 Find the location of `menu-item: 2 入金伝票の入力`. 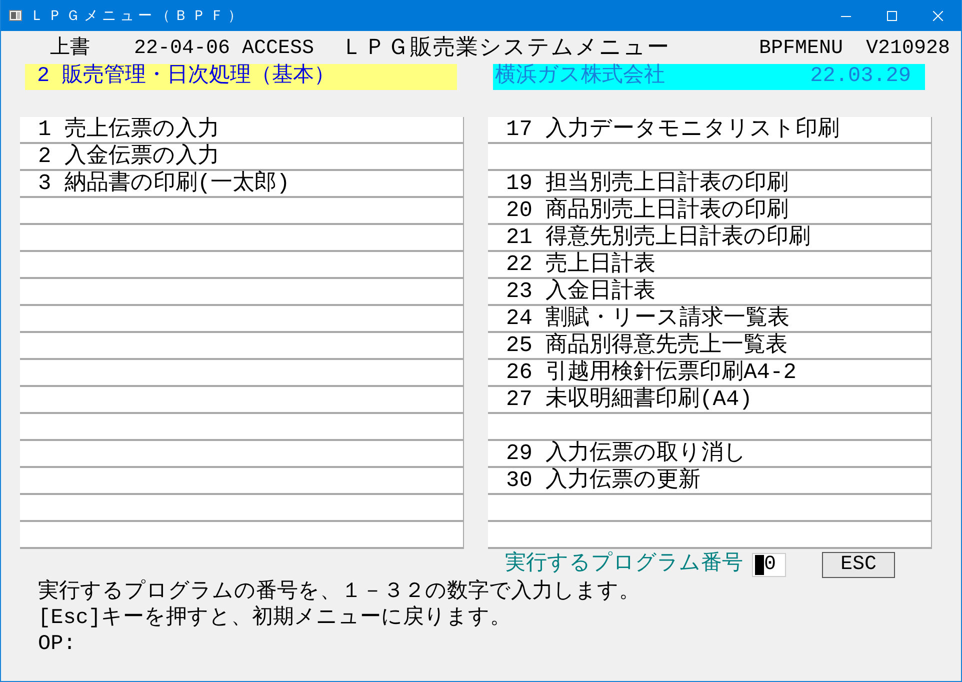

menu-item: 2 入金伝票の入力 is located at coordinates (242, 157).